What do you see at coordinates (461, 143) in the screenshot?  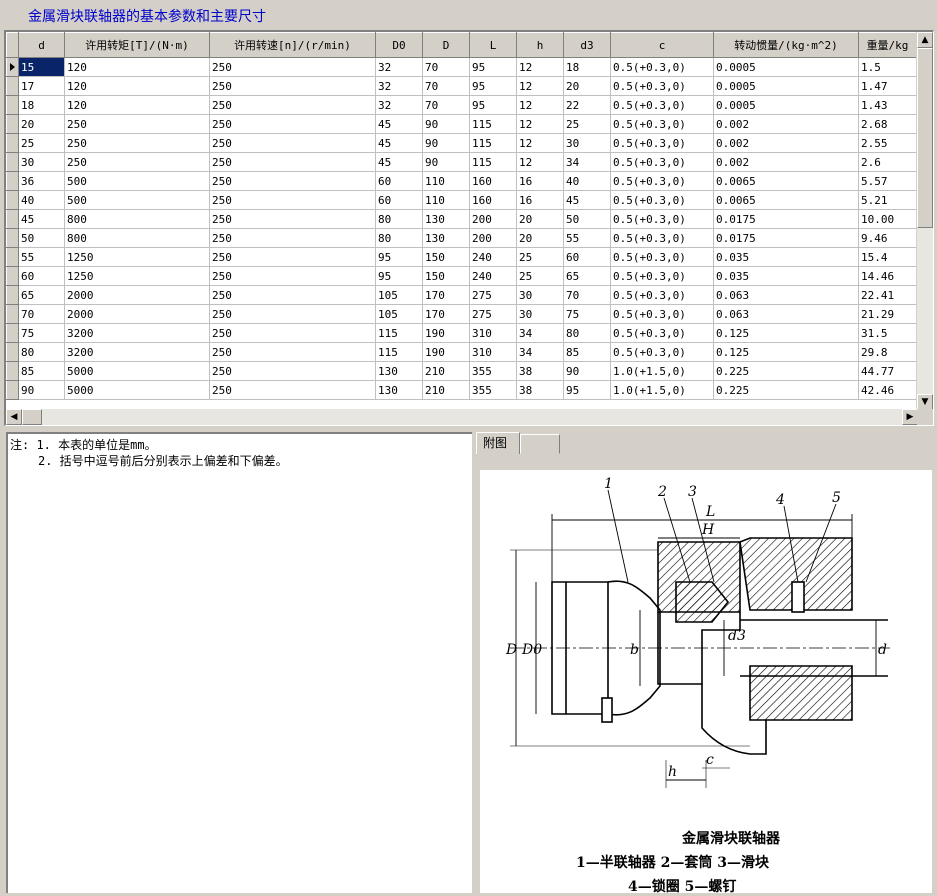 I see `table-row: 25 250 250 45 90 115 12 30 0.5(+0.3,0) 0.002 2.55` at bounding box center [461, 143].